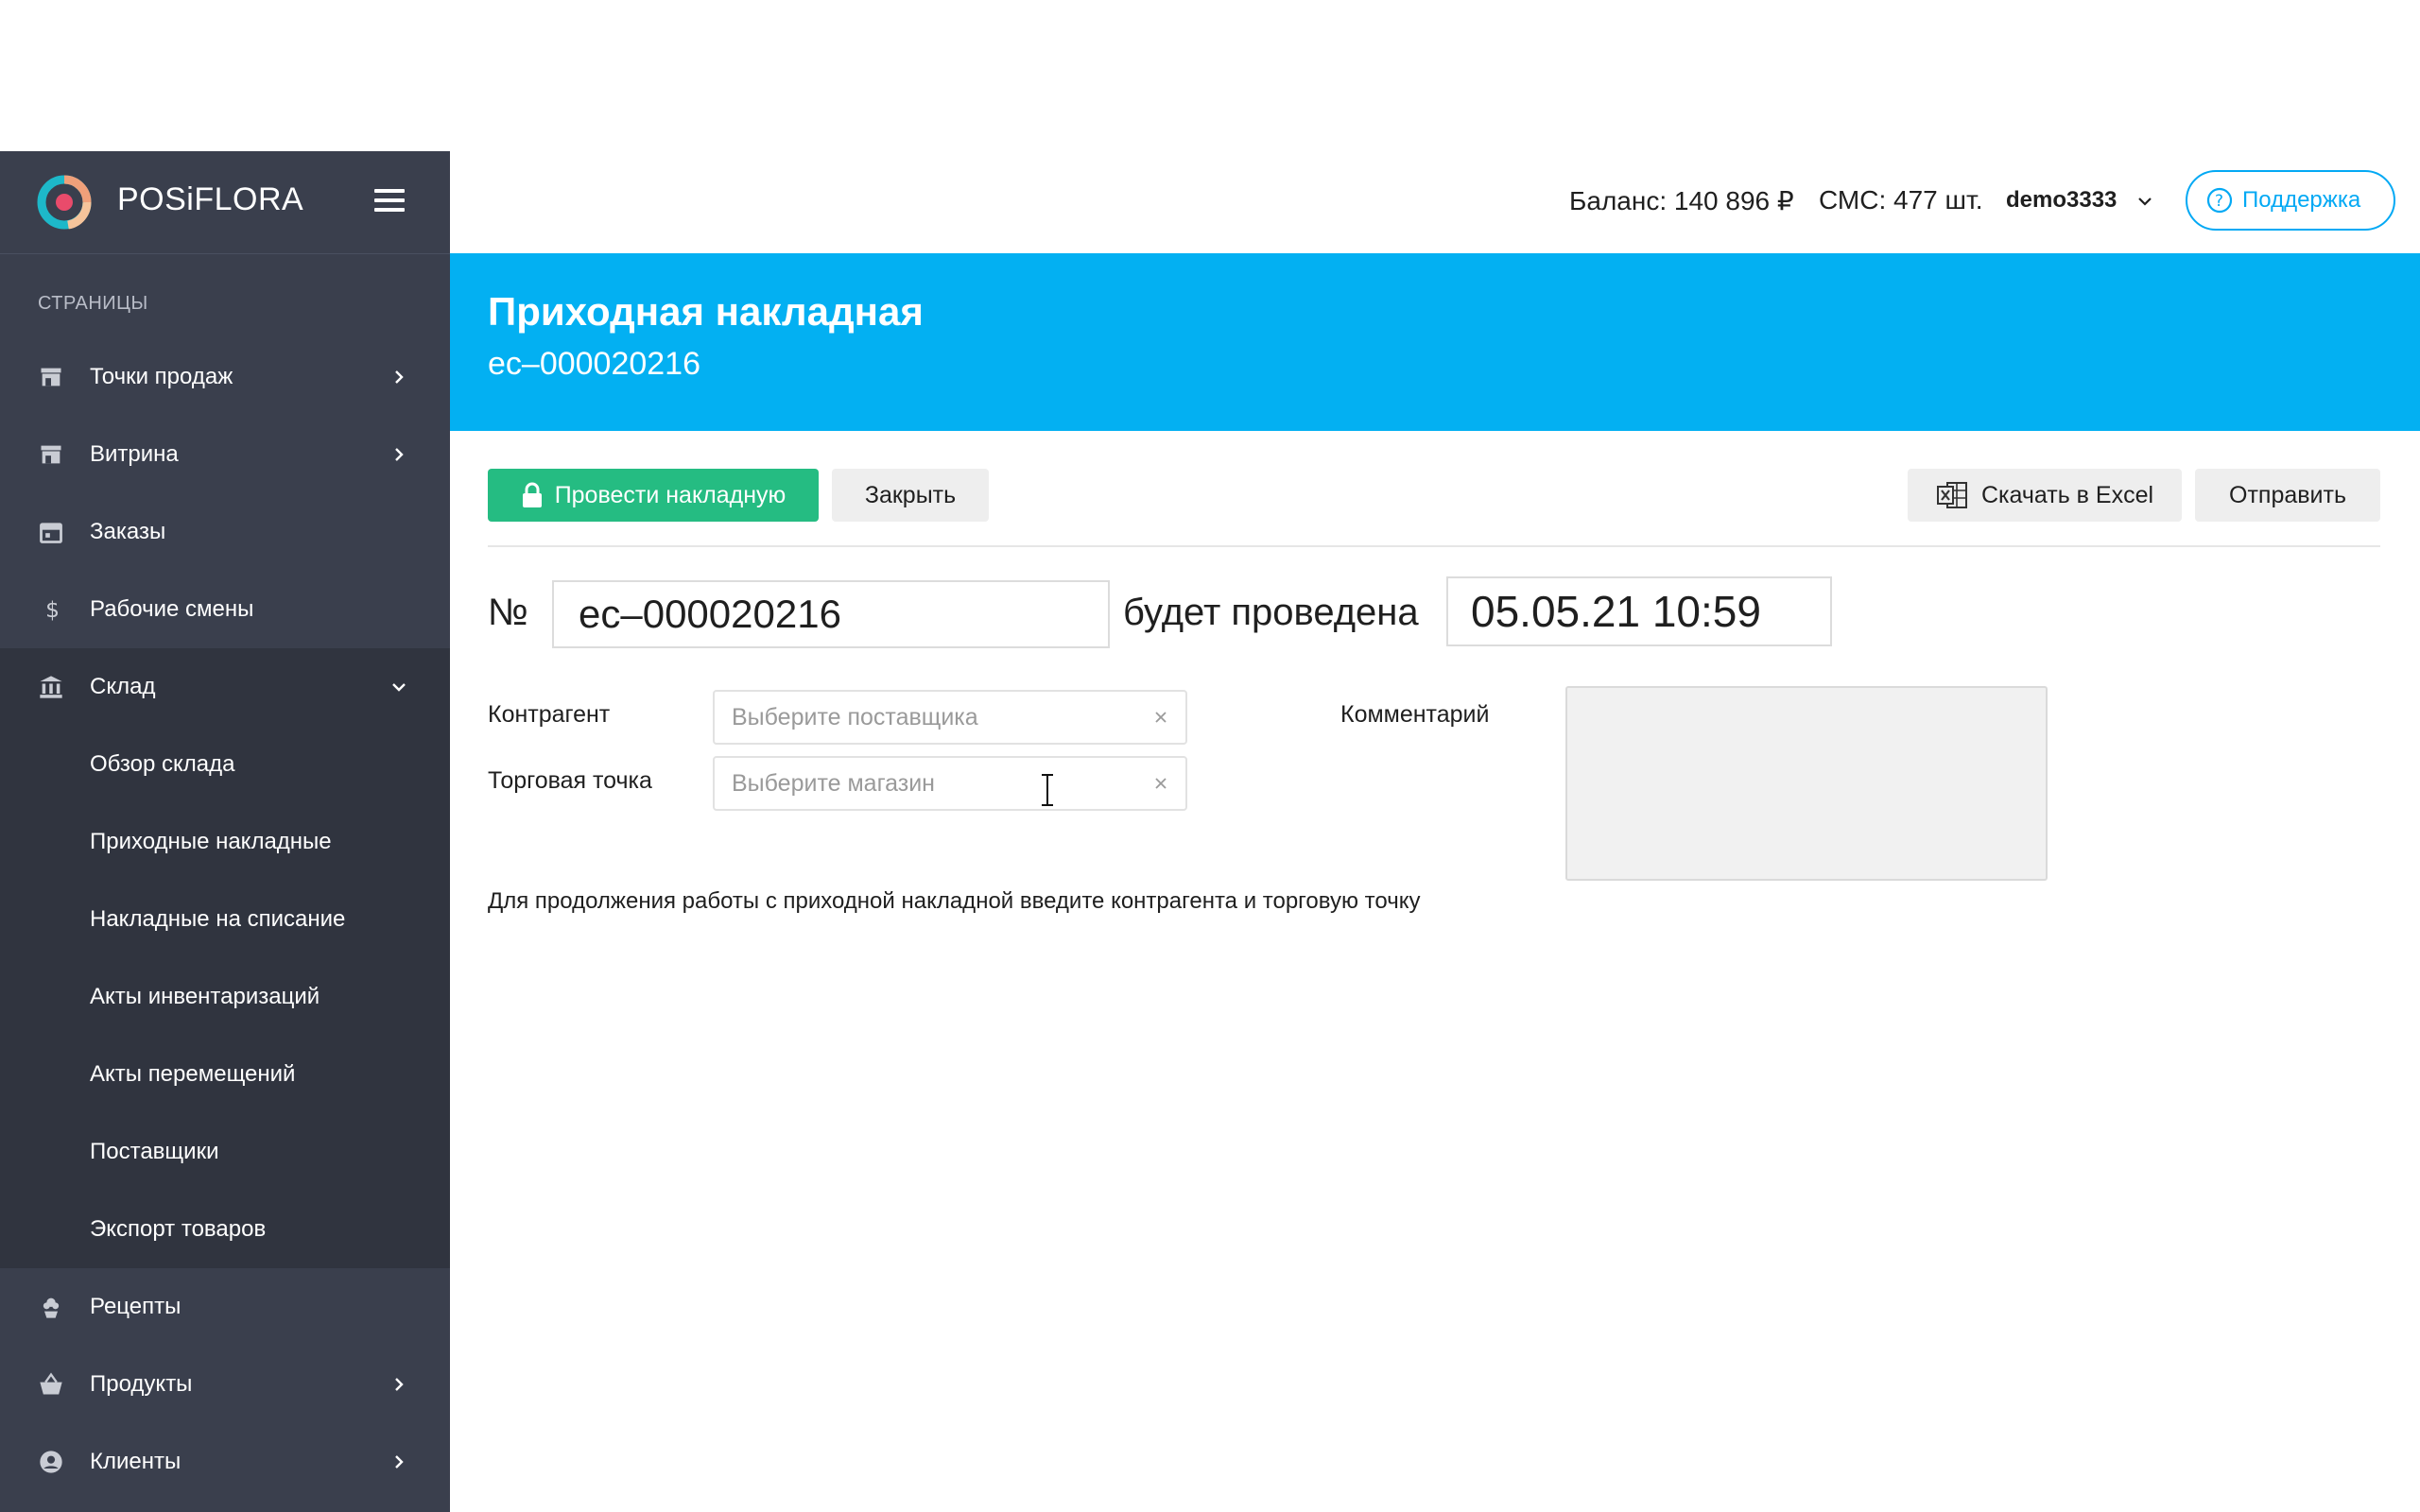 The width and height of the screenshot is (2420, 1512). What do you see at coordinates (225, 532) in the screenshot?
I see `sidebar-item-orders: Заказы` at bounding box center [225, 532].